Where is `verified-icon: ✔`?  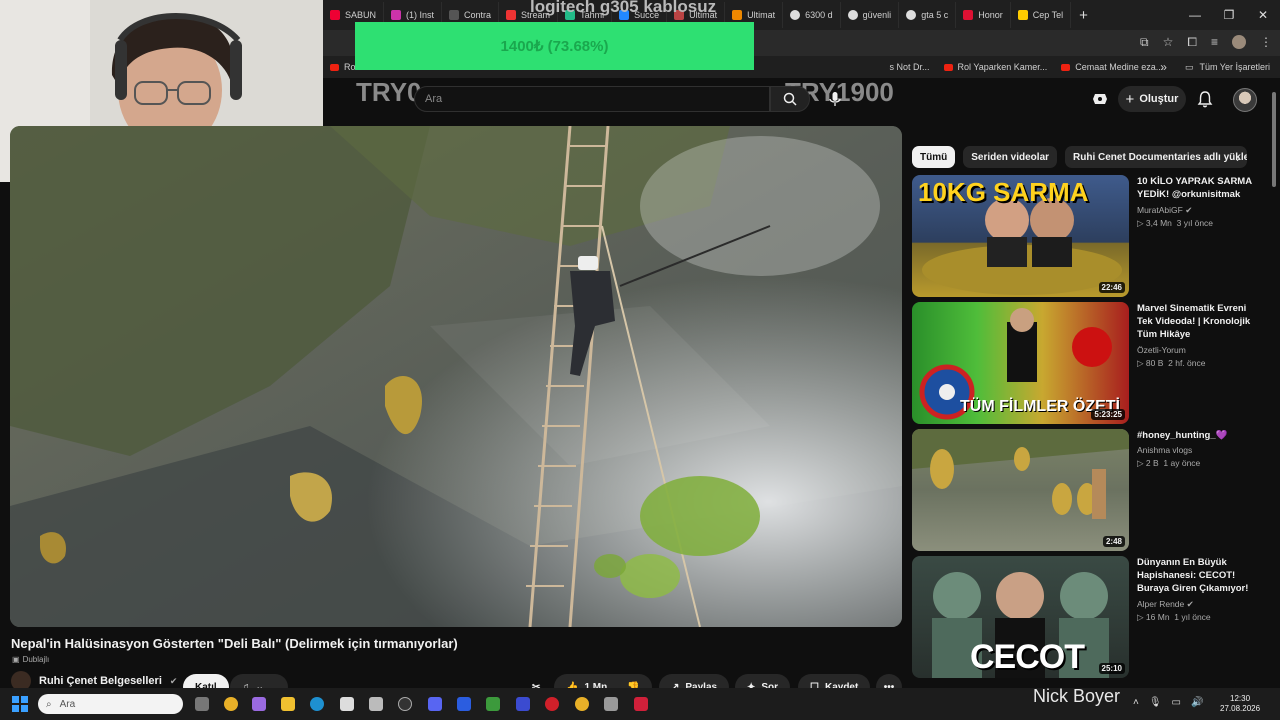
verified-icon: ✔ is located at coordinates (1189, 210).